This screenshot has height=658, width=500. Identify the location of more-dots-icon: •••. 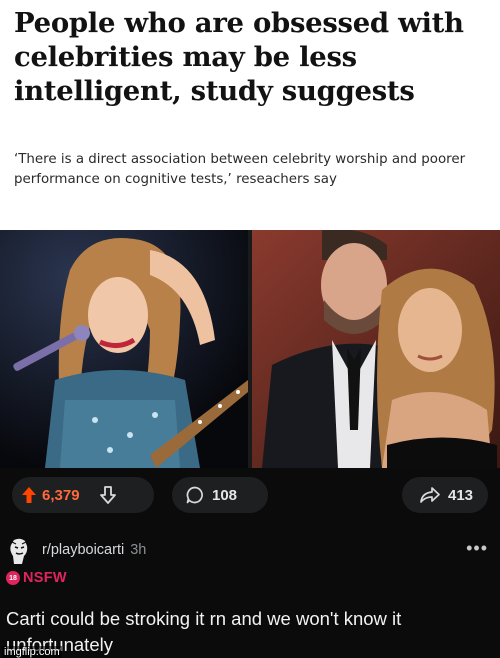
(477, 548).